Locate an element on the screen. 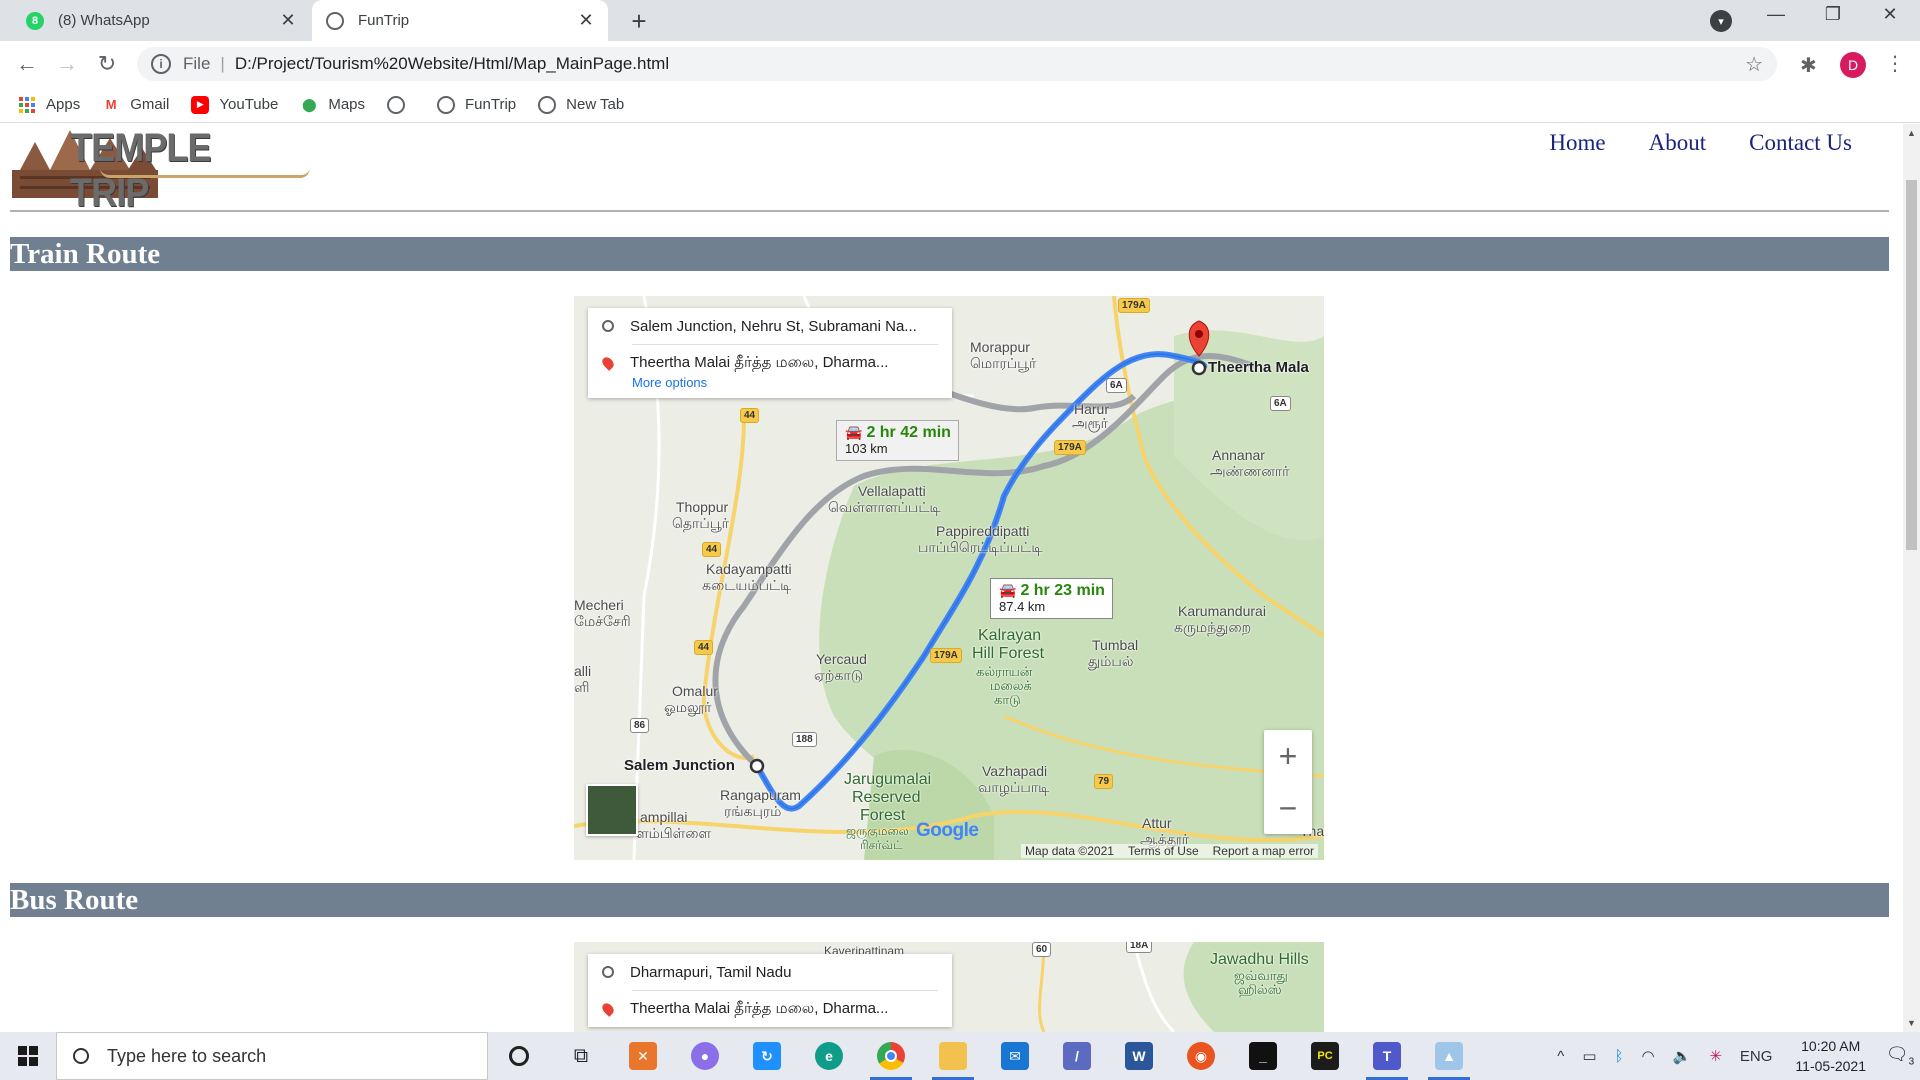 This screenshot has height=1080, width=1920. taskbar-app: PC is located at coordinates (1325, 1056).